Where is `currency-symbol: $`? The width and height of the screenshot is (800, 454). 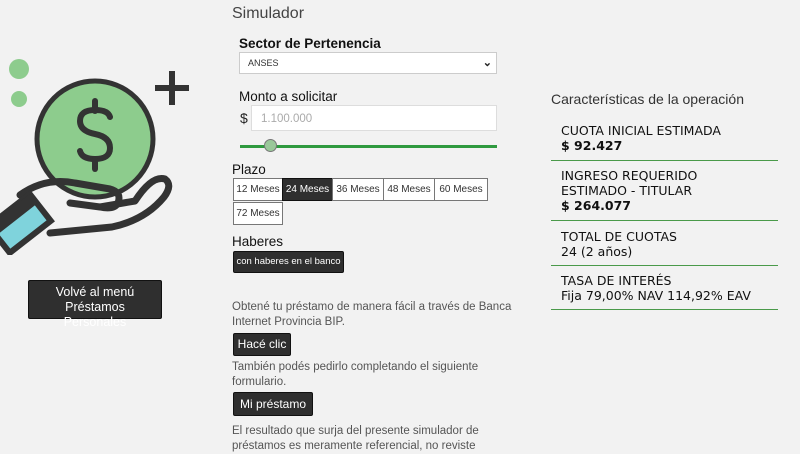 currency-symbol: $ is located at coordinates (244, 118).